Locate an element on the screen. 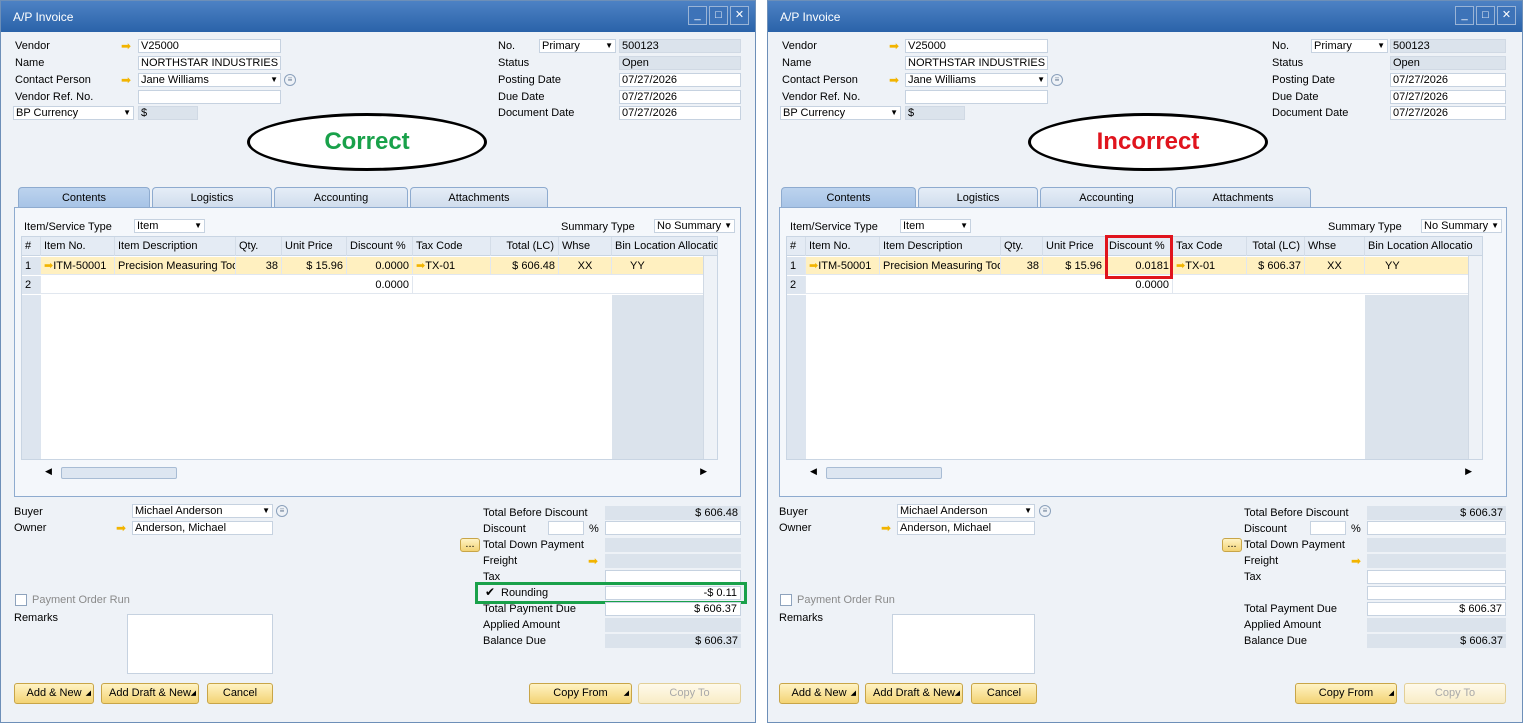 This screenshot has height=723, width=1525. cell-total: $ 606.37 is located at coordinates (1276, 266).